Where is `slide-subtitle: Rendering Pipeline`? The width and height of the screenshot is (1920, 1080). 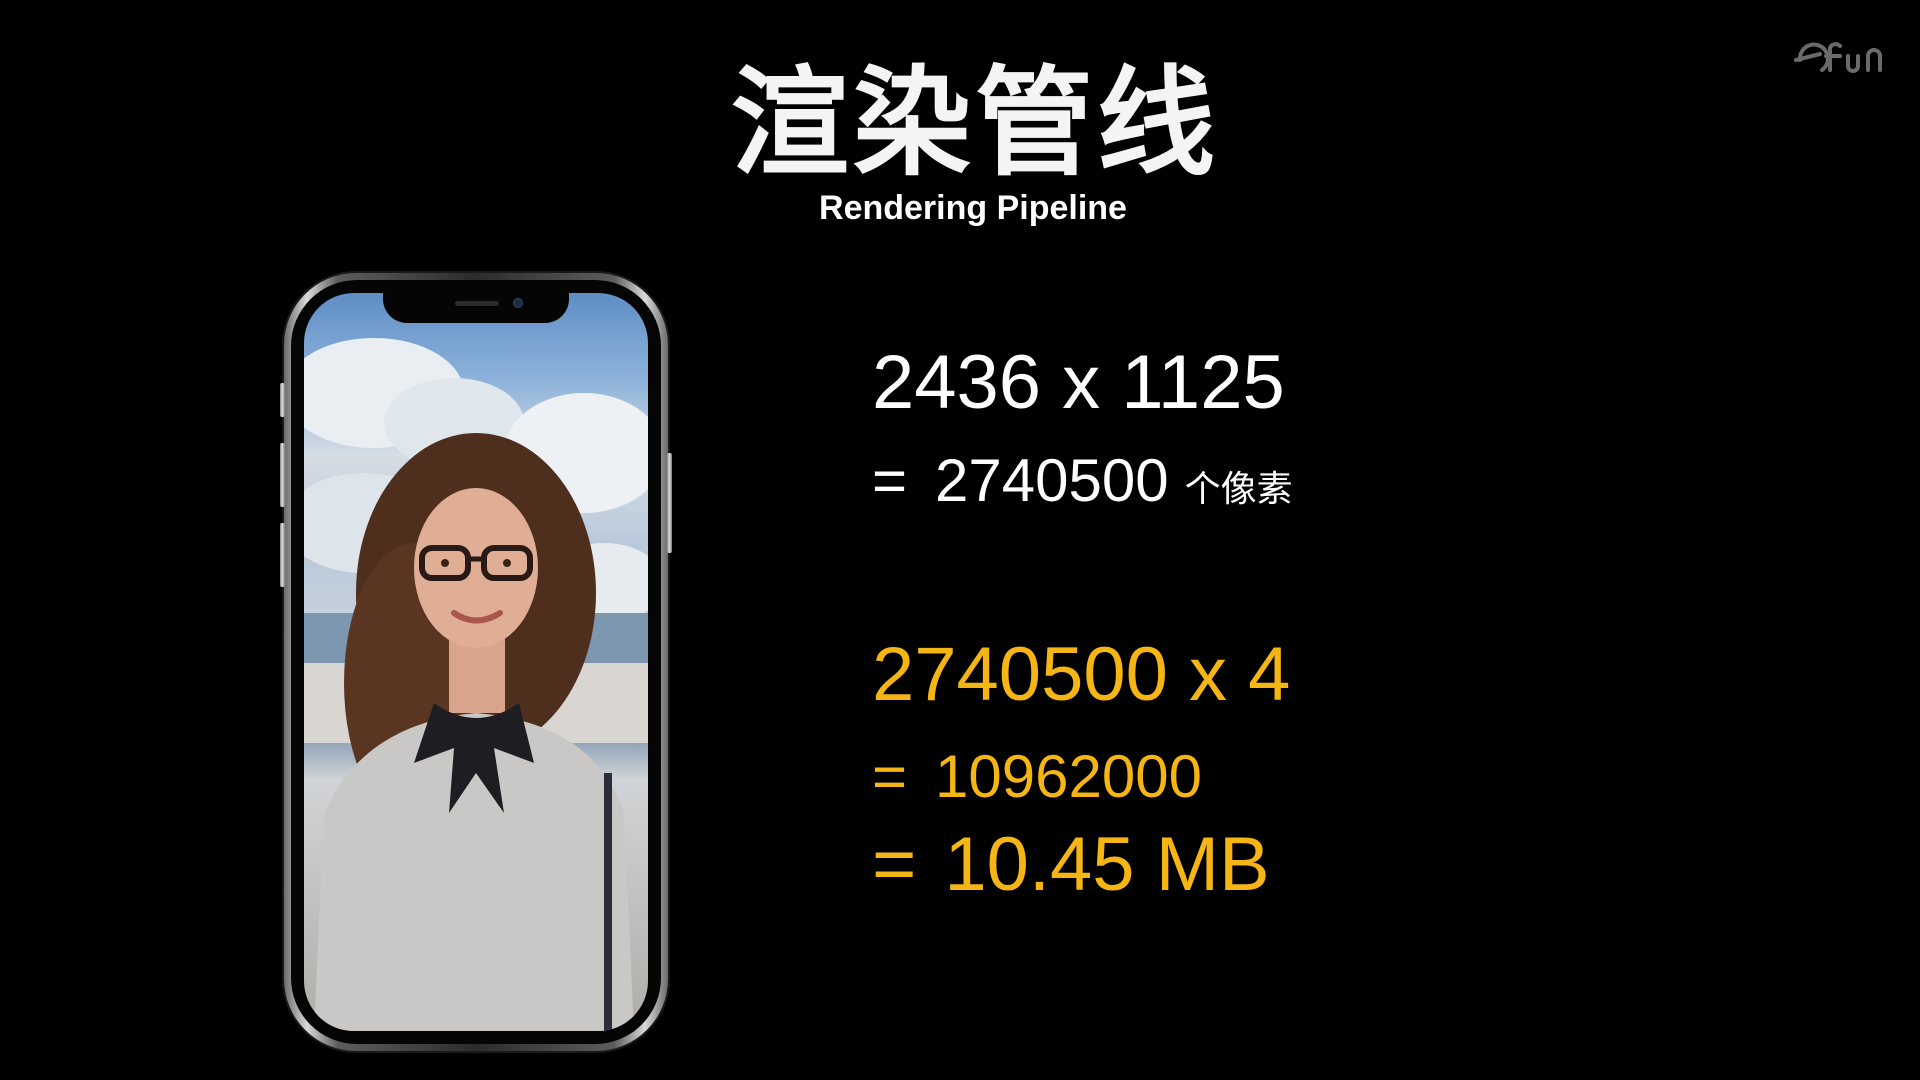
slide-subtitle: Rendering Pipeline is located at coordinates (973, 208).